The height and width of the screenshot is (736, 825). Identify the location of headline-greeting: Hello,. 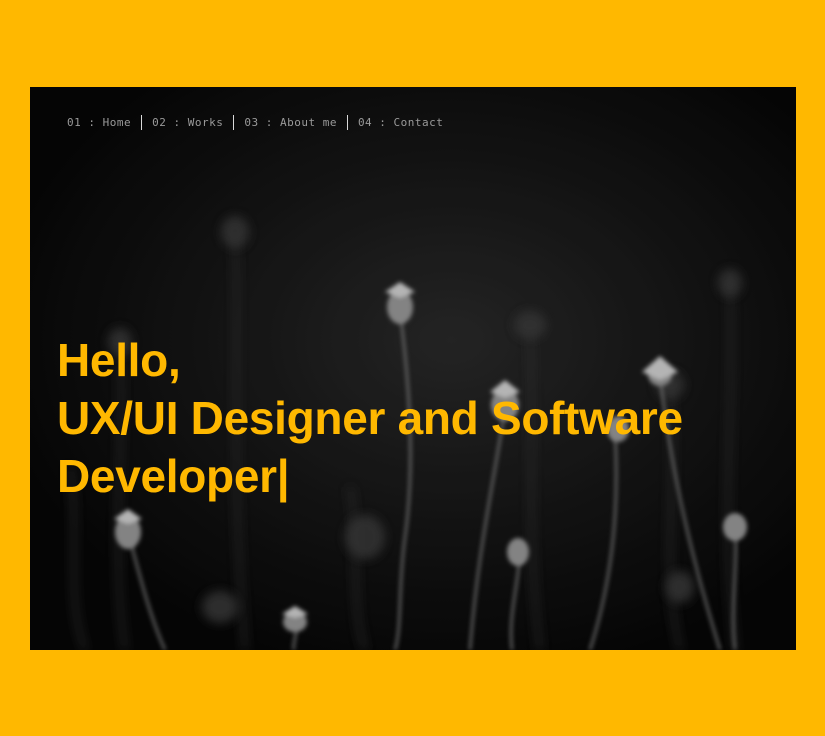
(119, 360).